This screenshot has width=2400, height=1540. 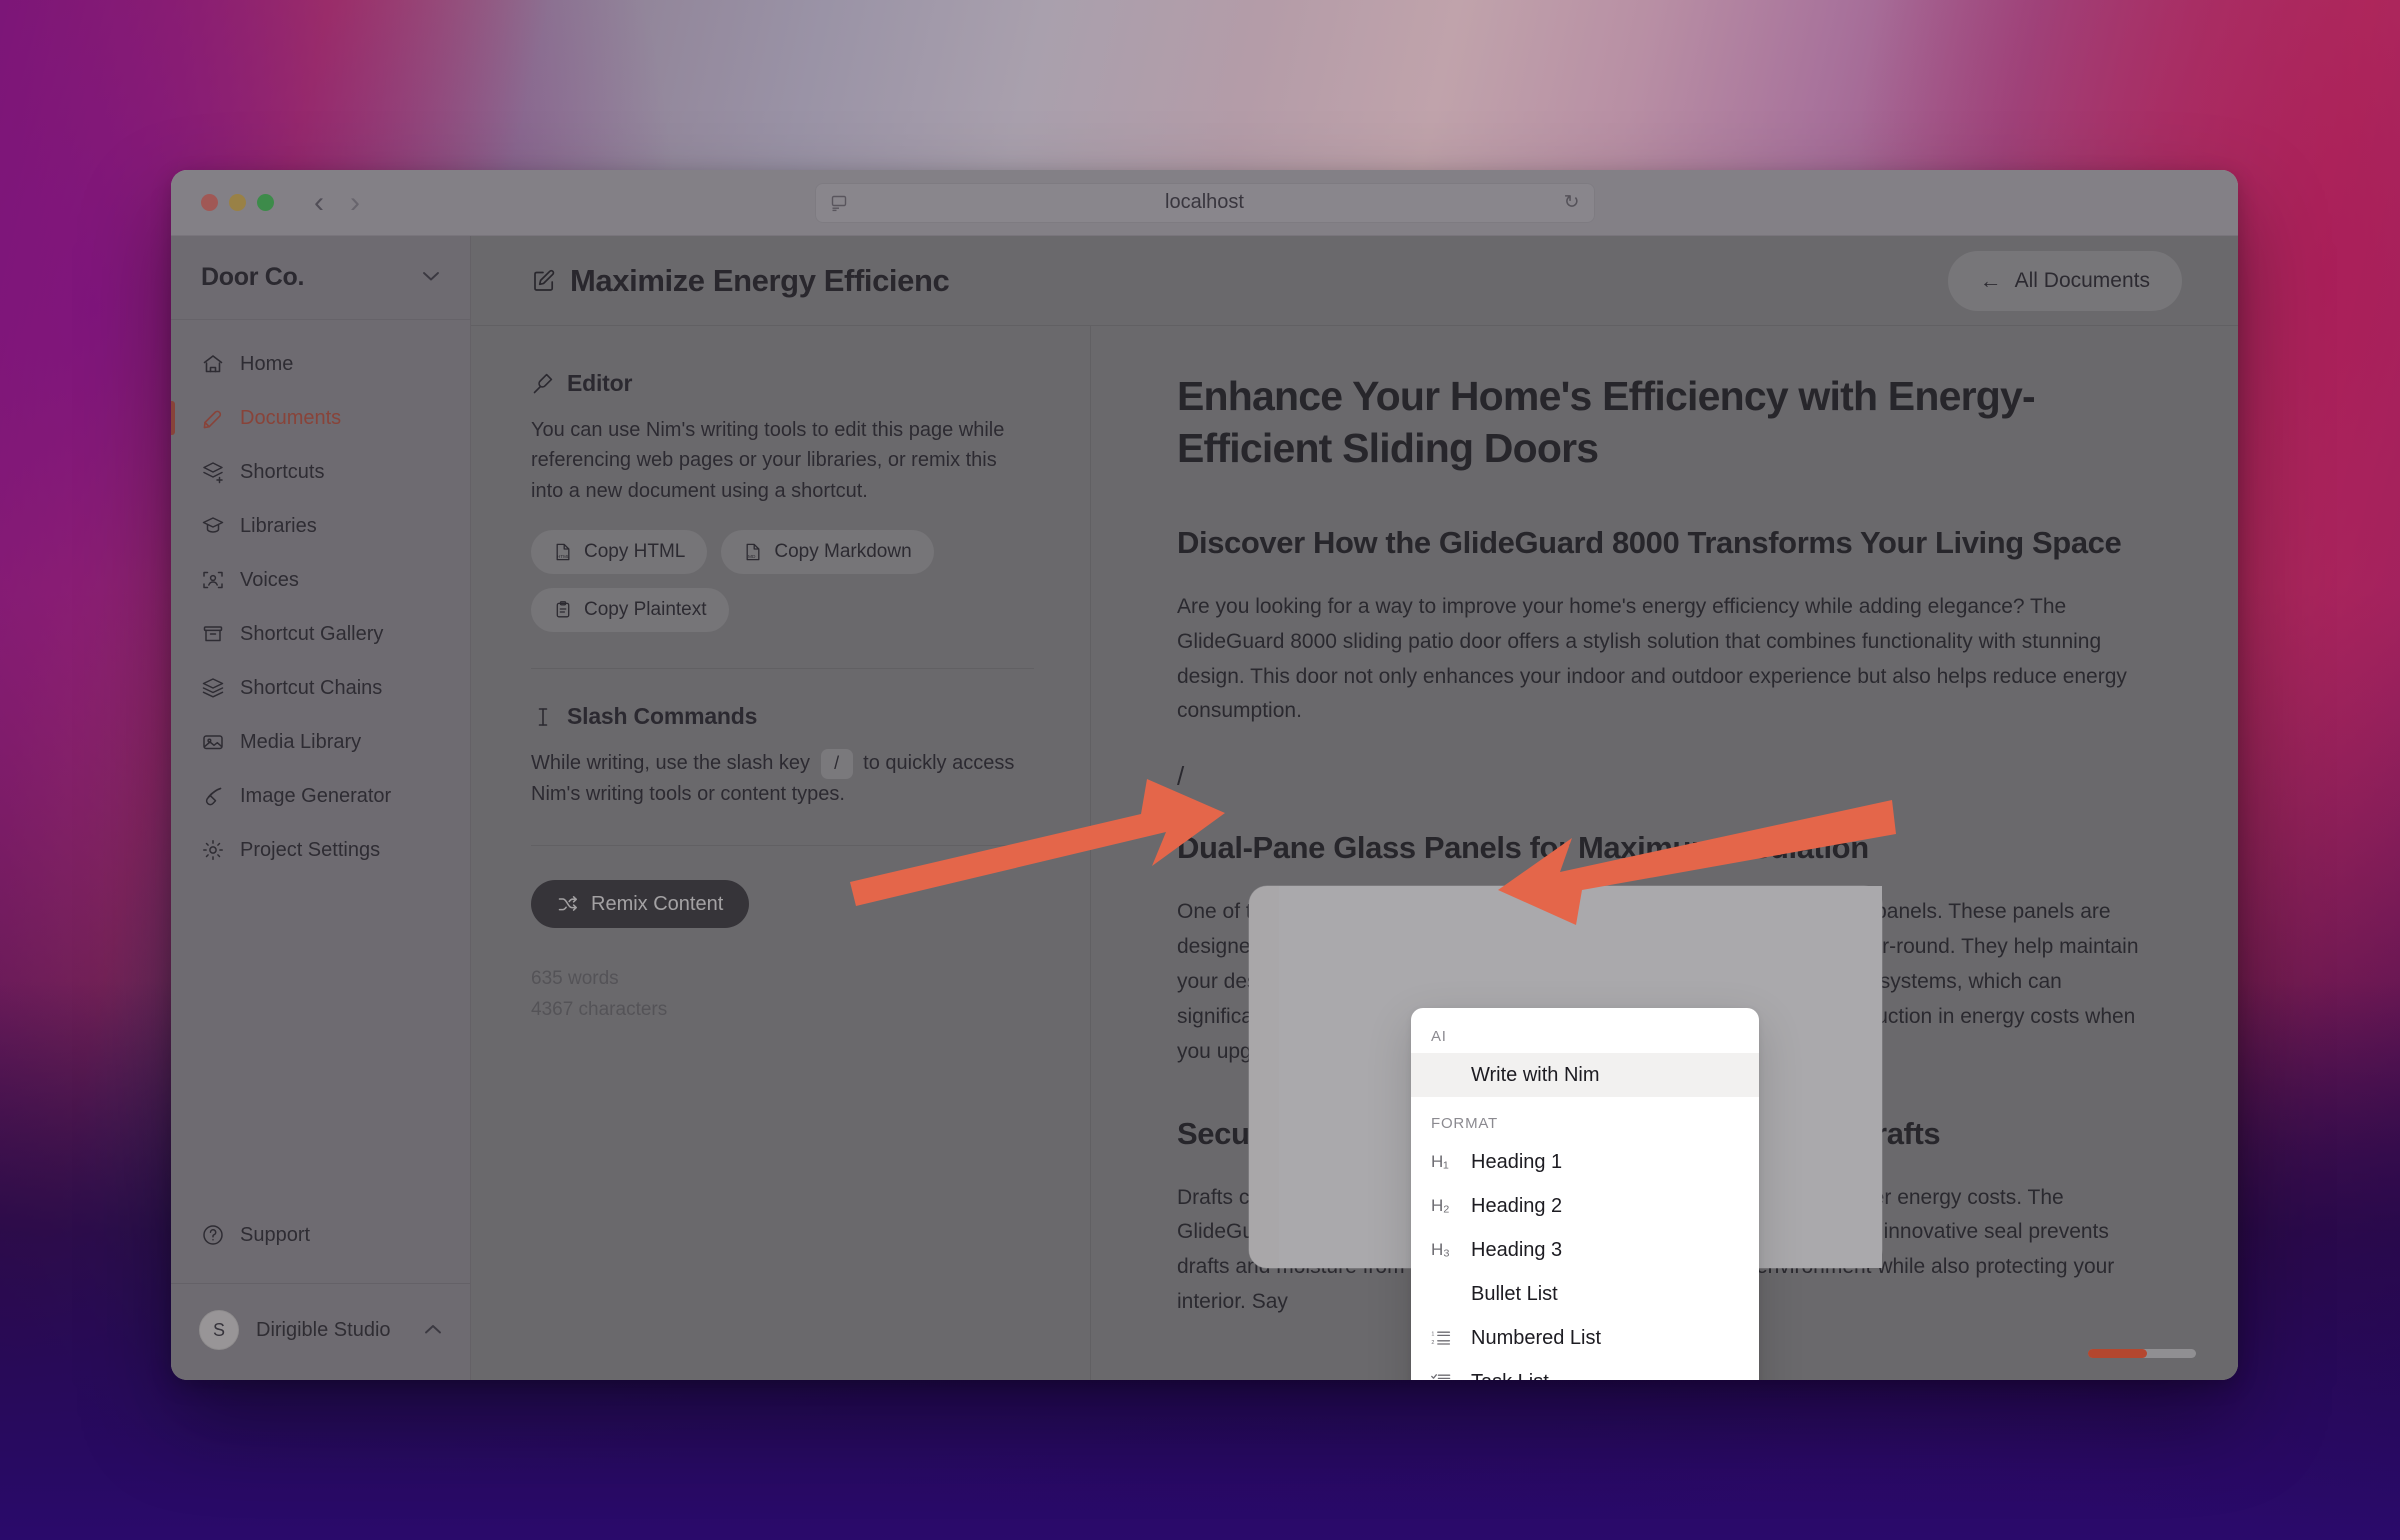 I want to click on sidebar-item-image-generator: Image Generator, so click(x=320, y=796).